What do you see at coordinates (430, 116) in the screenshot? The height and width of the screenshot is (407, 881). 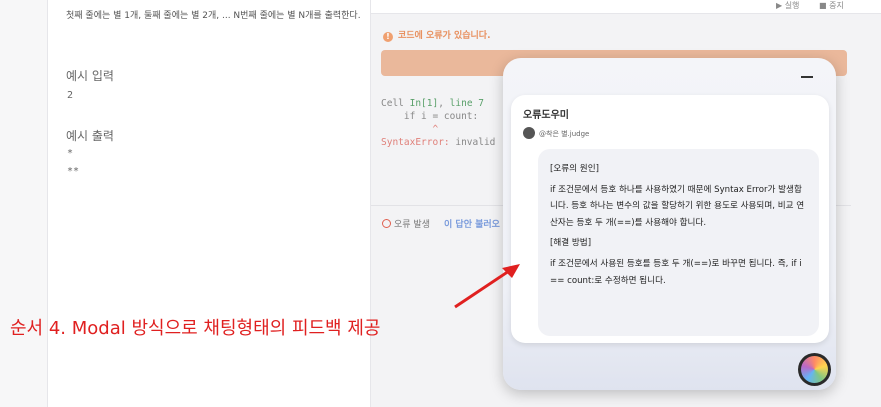 I see `console-line-2: if i = count:` at bounding box center [430, 116].